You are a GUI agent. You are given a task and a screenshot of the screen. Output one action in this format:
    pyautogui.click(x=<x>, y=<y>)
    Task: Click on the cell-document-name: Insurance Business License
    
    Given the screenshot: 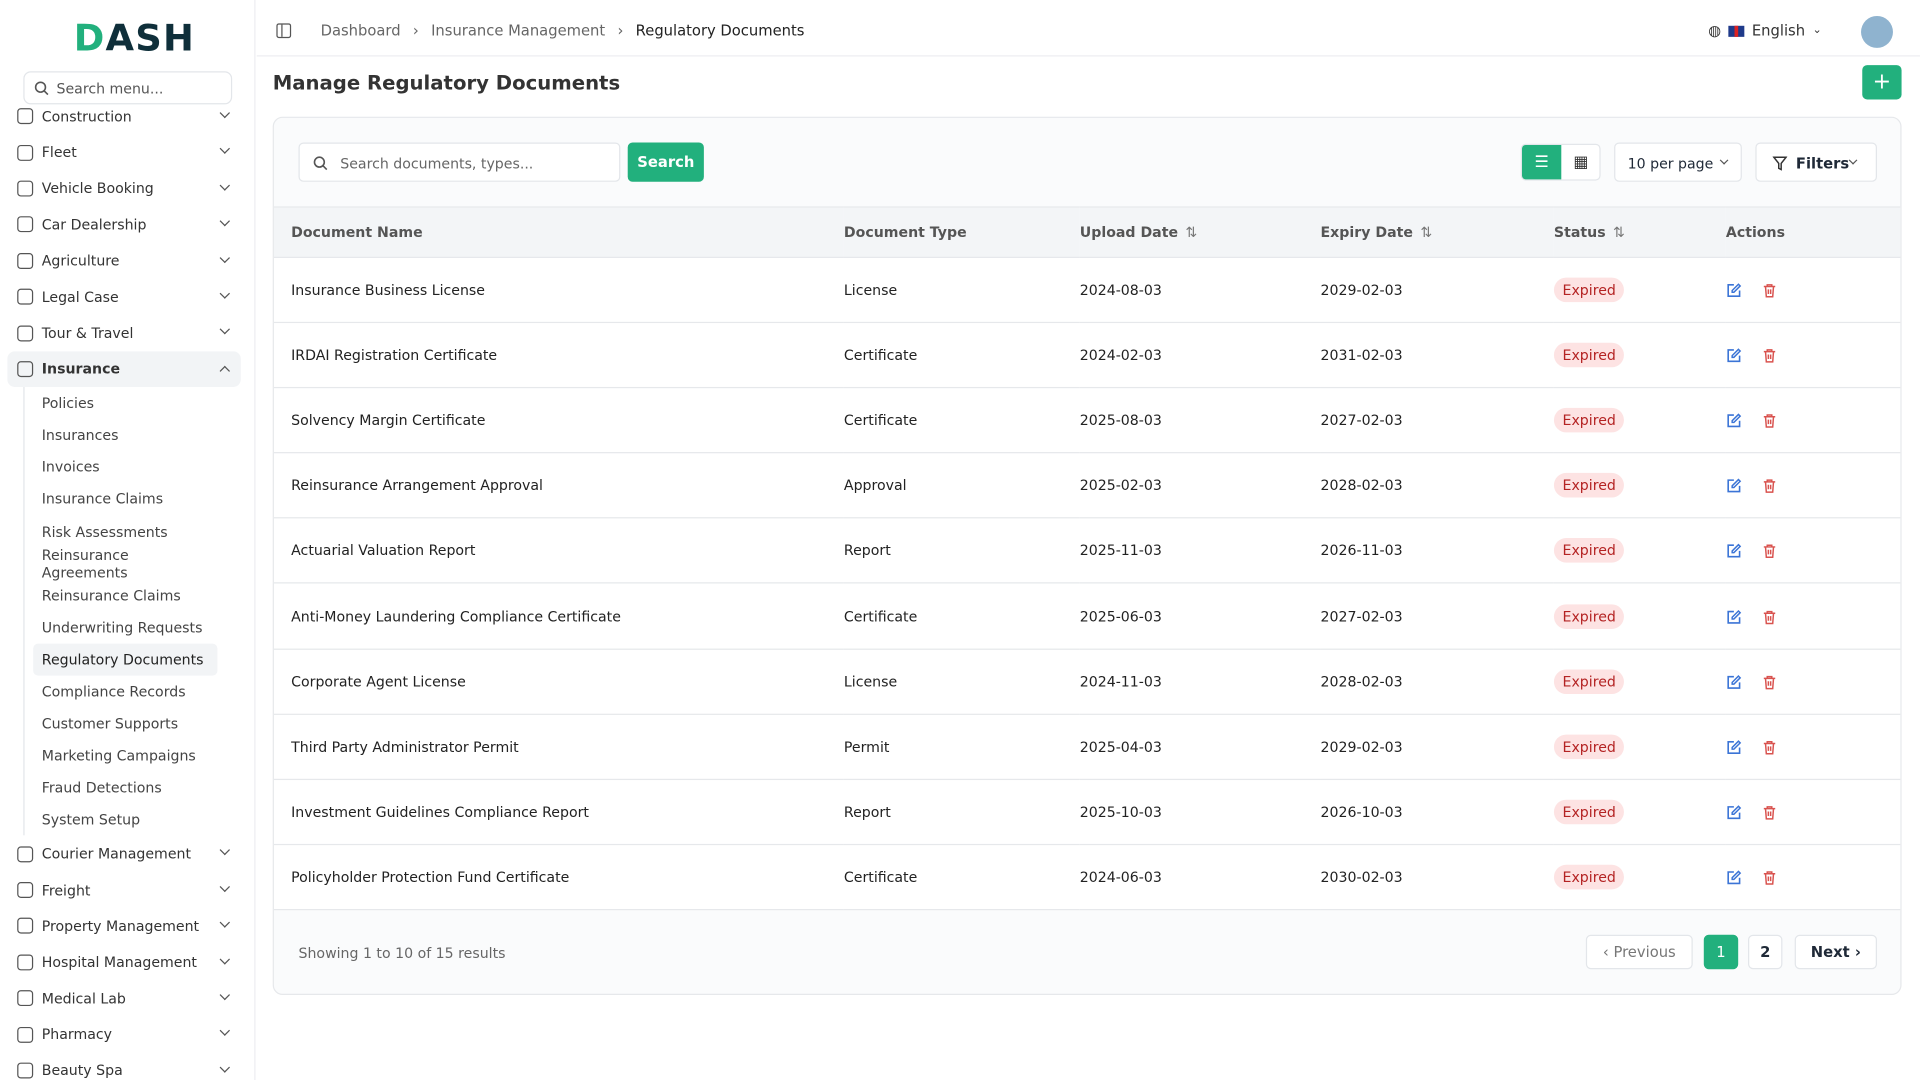 What is the action you would take?
    pyautogui.click(x=558, y=290)
    